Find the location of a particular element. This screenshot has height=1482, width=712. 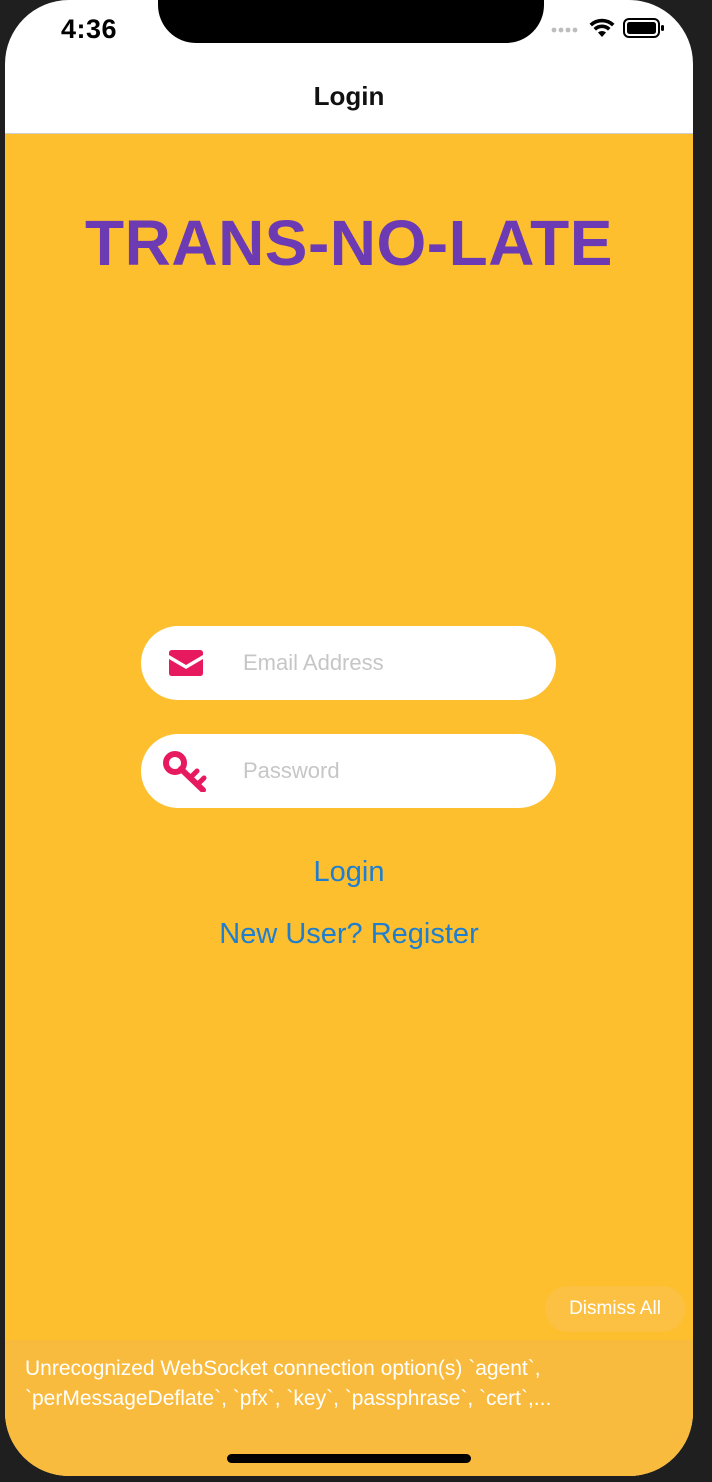

register-link: New User? Register is located at coordinates (349, 934).